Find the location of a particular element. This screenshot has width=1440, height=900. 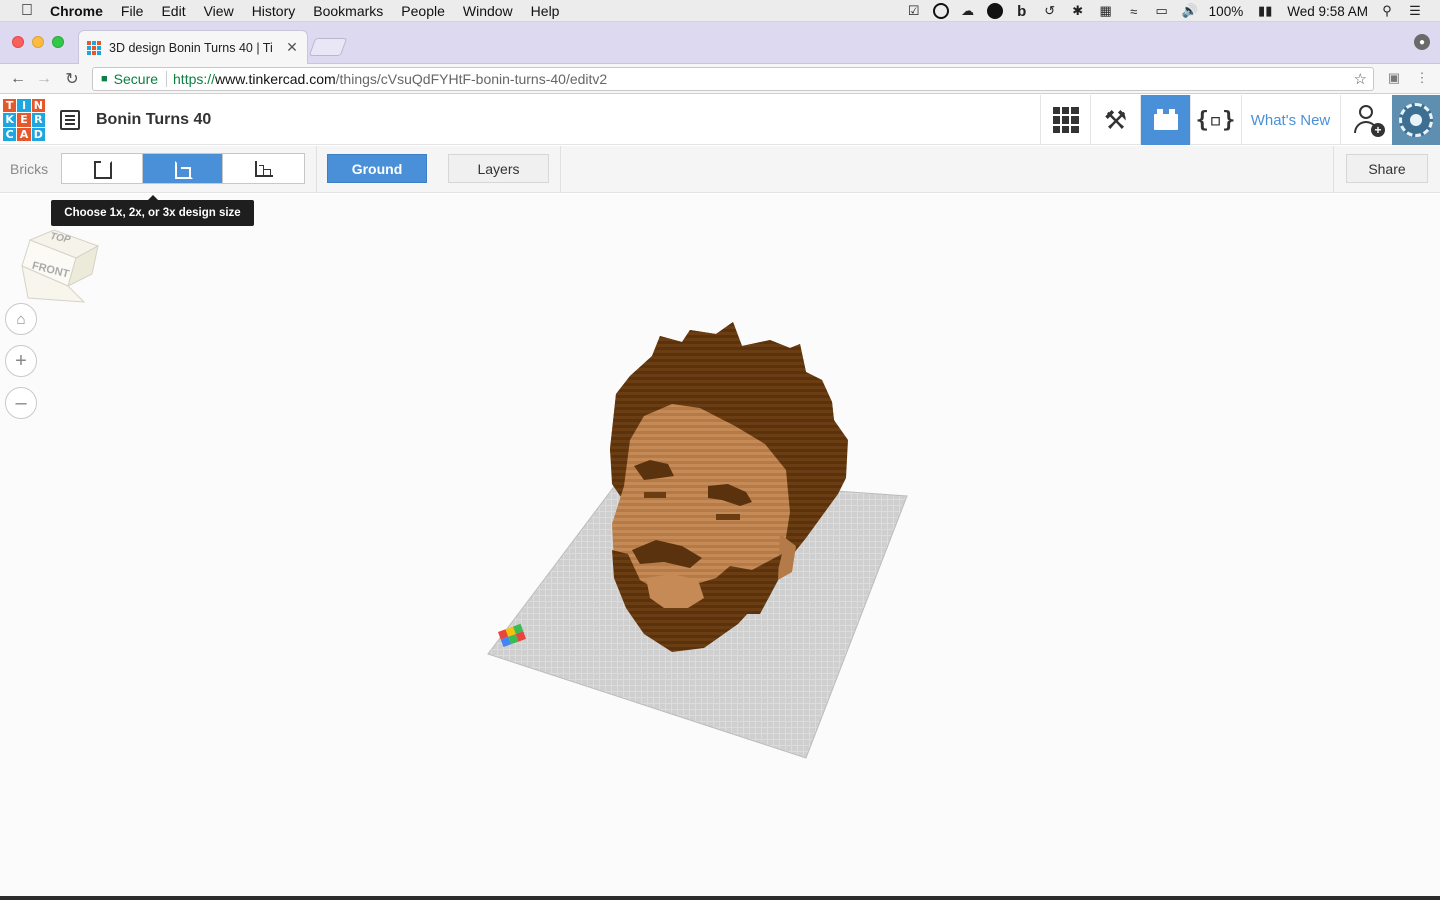

window-minimize-button is located at coordinates (38, 42).